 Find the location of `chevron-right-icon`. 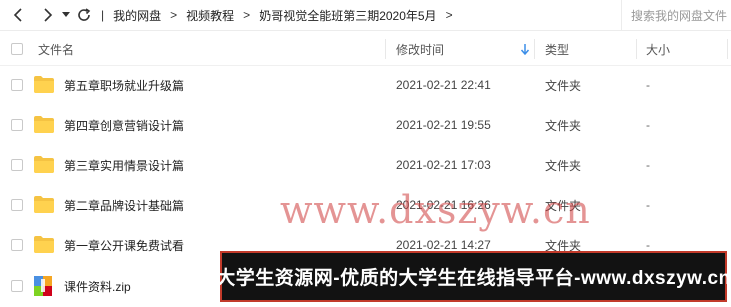

chevron-right-icon is located at coordinates (48, 15).